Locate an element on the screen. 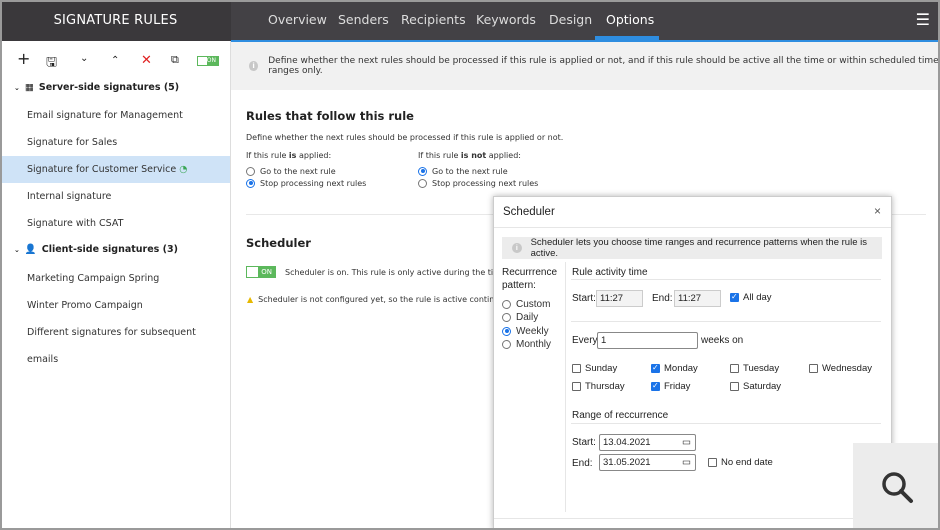 The height and width of the screenshot is (530, 940). warning-icon: ▲ is located at coordinates (250, 299).